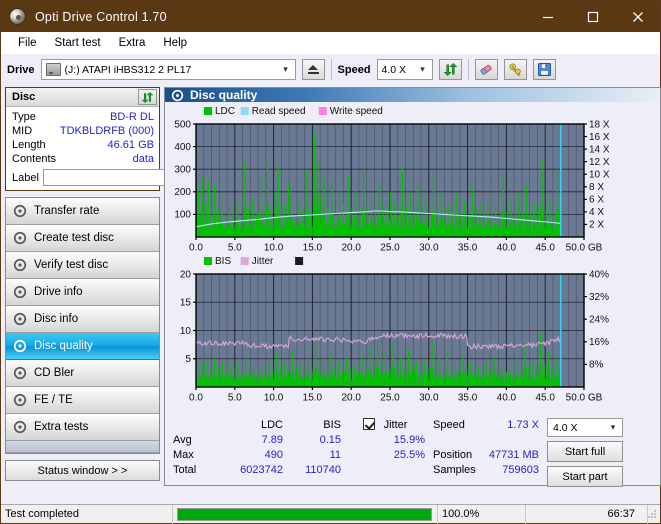 The width and height of the screenshot is (661, 524). Describe the element at coordinates (34, 159) in the screenshot. I see `disc-row-contents-key: Contents` at that location.